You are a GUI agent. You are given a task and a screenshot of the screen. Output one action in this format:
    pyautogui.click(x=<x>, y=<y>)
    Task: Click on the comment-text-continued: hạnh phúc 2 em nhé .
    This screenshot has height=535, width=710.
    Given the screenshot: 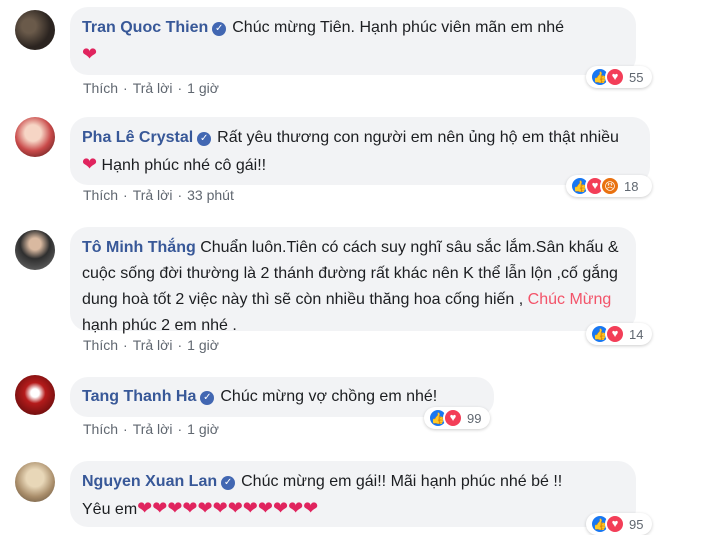 What is the action you would take?
    pyautogui.click(x=159, y=325)
    